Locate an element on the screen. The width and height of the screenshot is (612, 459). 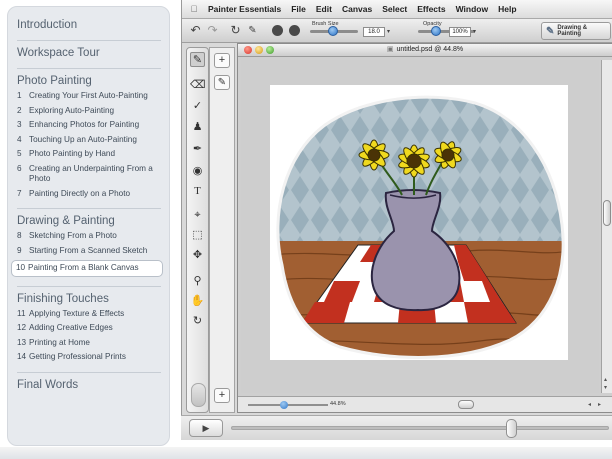
pen-tool-icon: ✒ is located at coordinates (197, 149).